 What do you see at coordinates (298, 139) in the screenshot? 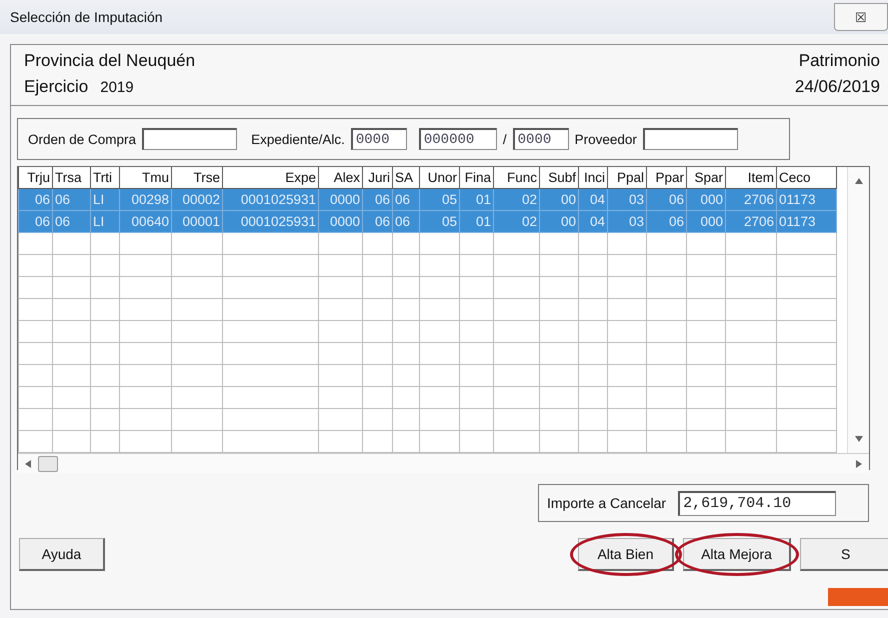
I see `field-label: Expediente/Alc.` at bounding box center [298, 139].